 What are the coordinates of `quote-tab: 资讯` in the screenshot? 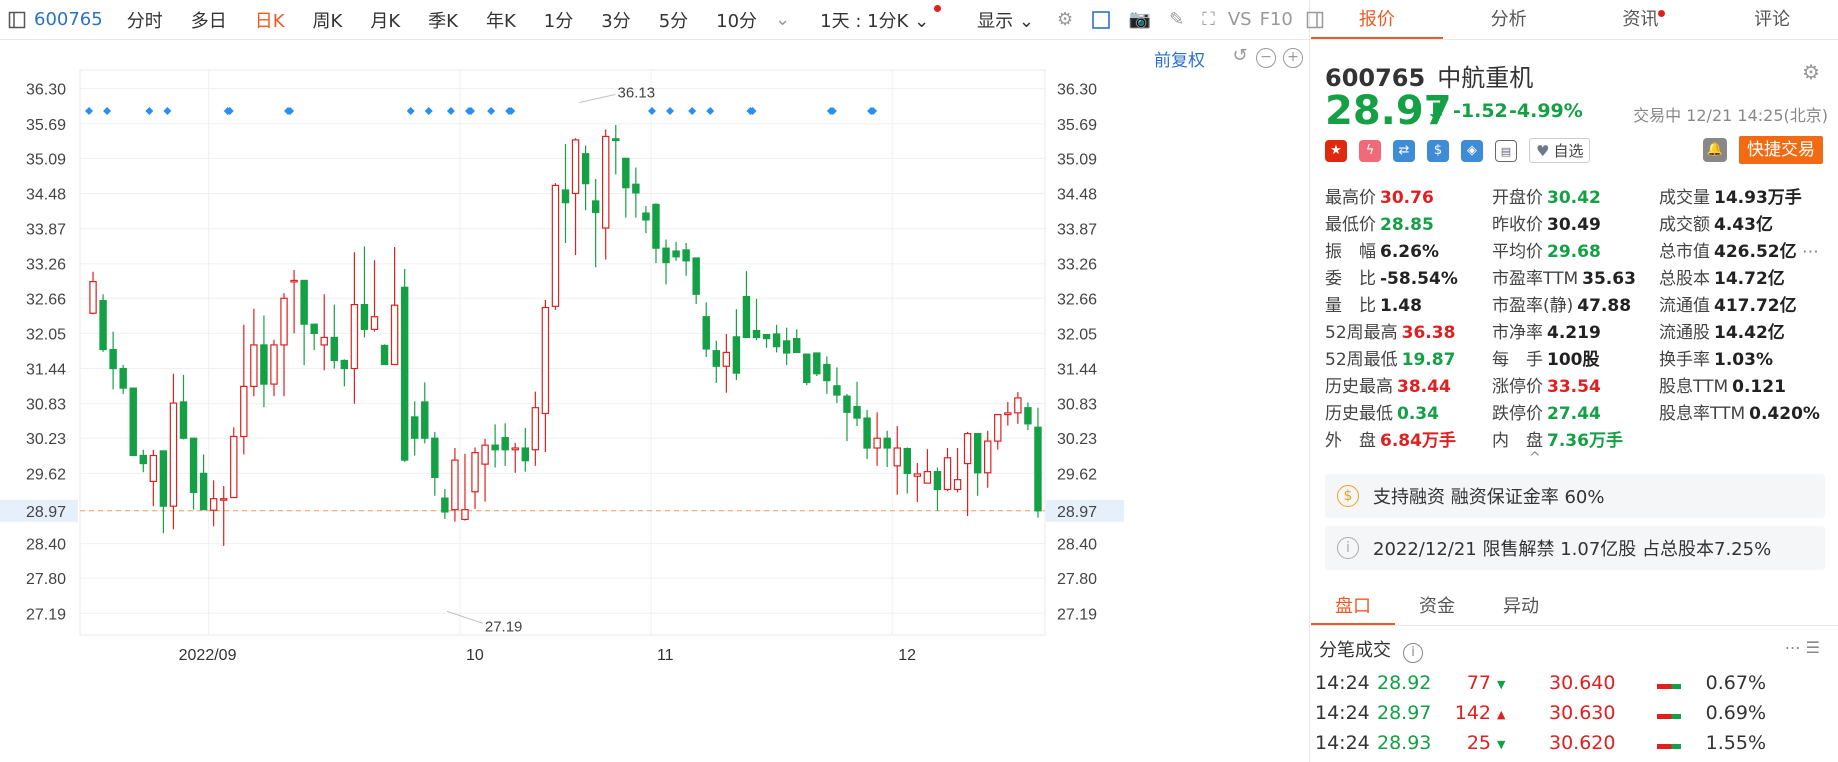 It's located at (1641, 19).